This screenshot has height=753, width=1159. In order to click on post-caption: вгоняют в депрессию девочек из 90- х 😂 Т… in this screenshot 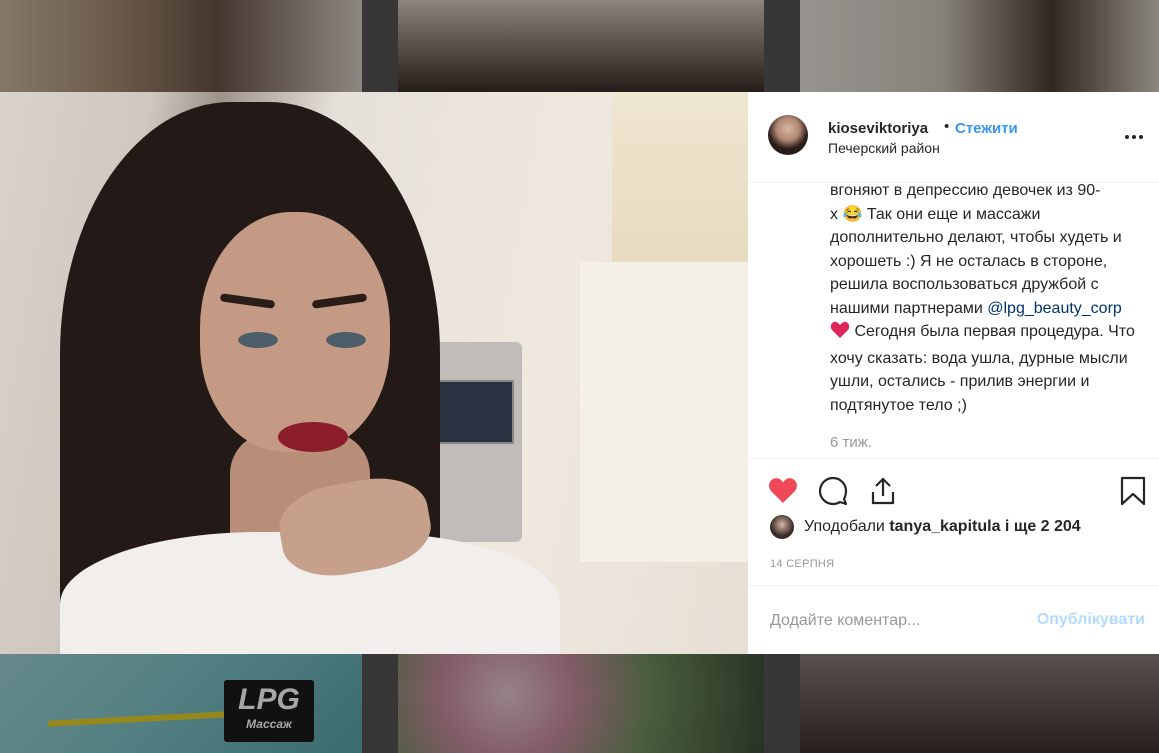, I will do `click(985, 319)`.